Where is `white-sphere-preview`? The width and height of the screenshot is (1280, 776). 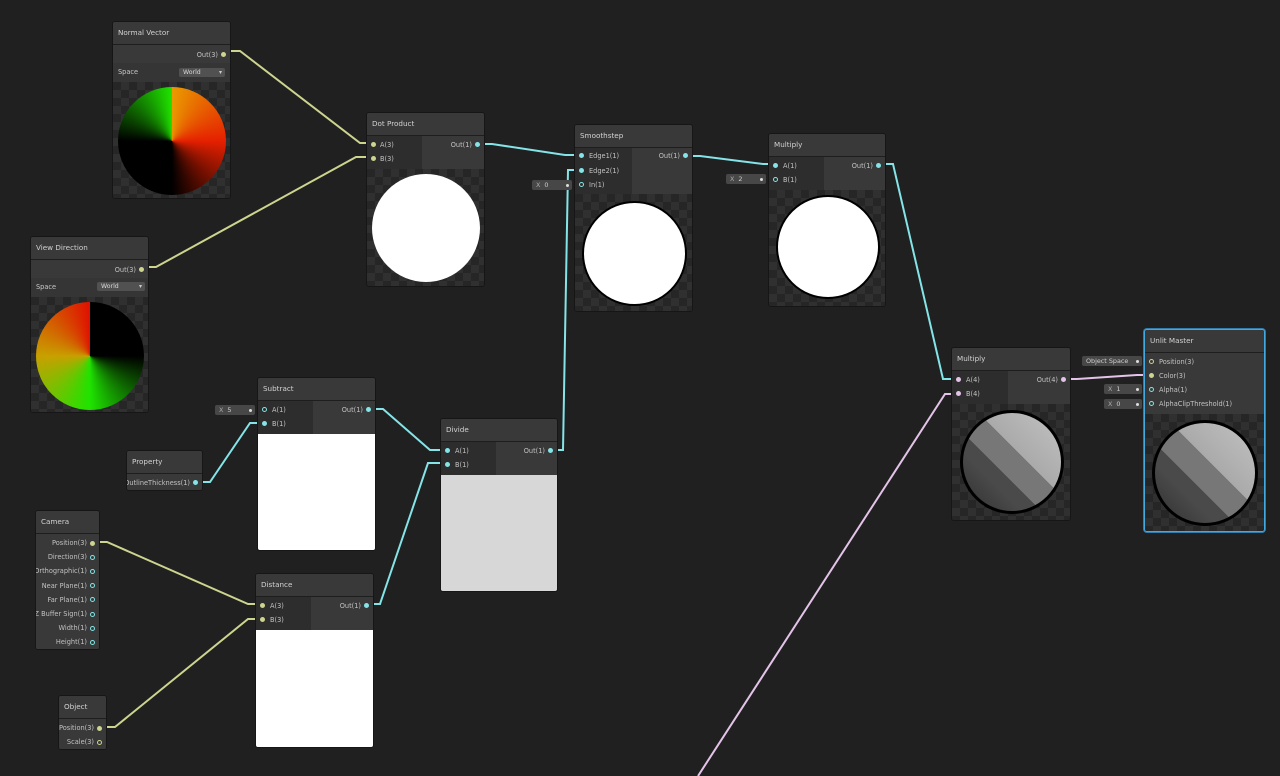
white-sphere-preview is located at coordinates (634, 253).